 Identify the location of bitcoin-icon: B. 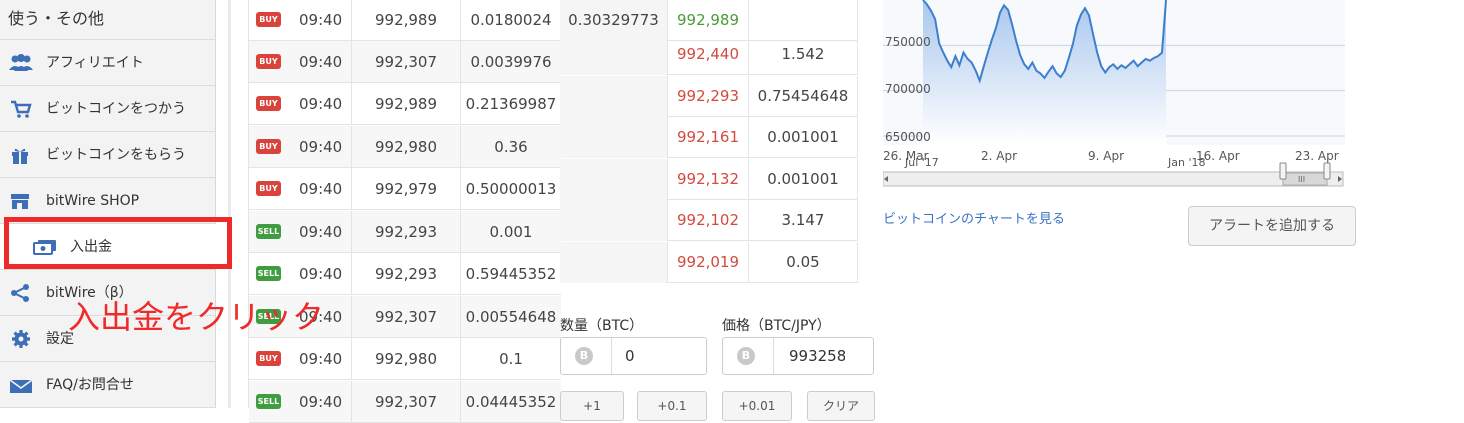
(584, 356).